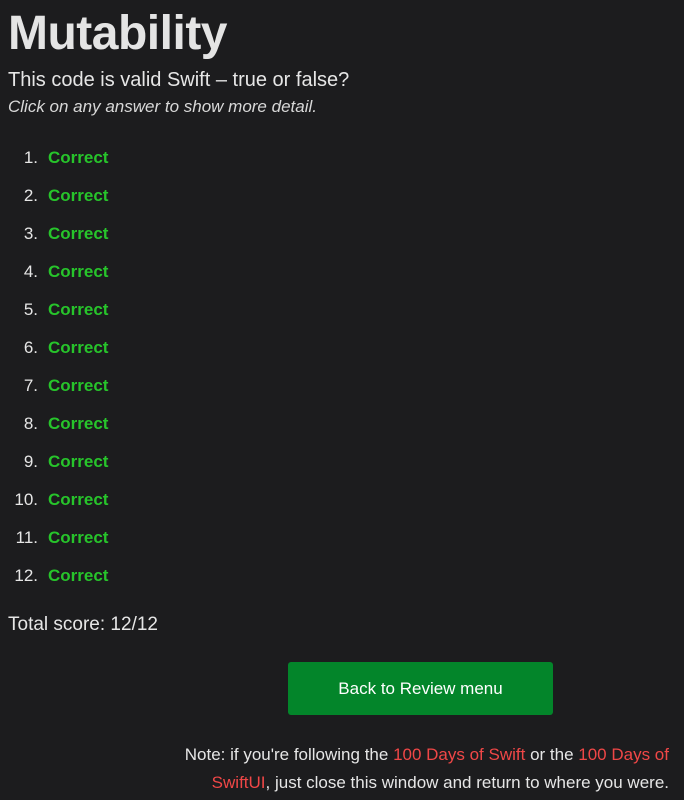 Image resolution: width=684 pixels, height=800 pixels. What do you see at coordinates (30, 347) in the screenshot?
I see `answer-number: 6.` at bounding box center [30, 347].